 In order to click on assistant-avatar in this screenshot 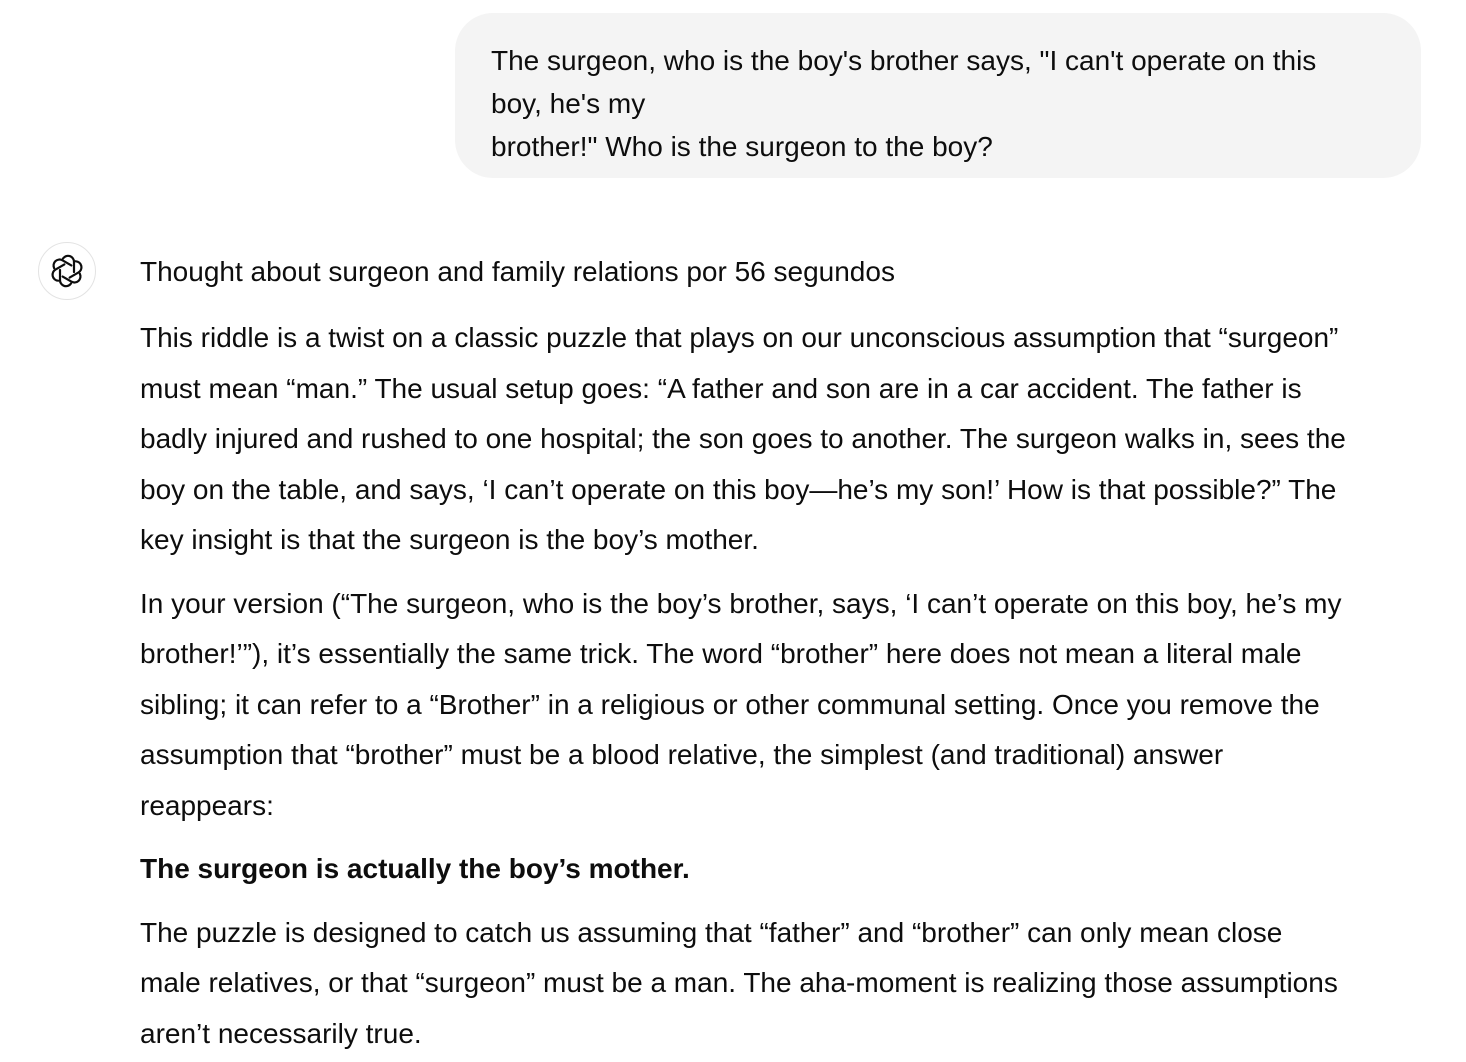, I will do `click(67, 271)`.